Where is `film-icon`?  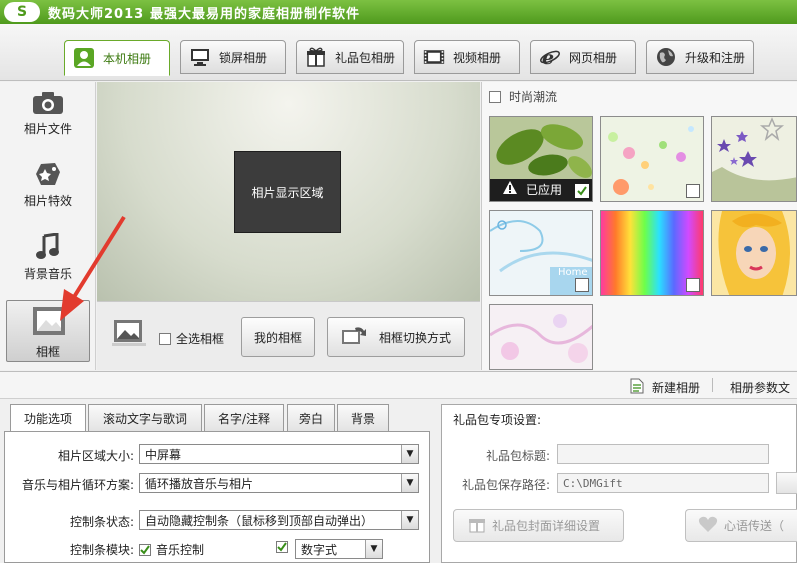
film-icon is located at coordinates (434, 57).